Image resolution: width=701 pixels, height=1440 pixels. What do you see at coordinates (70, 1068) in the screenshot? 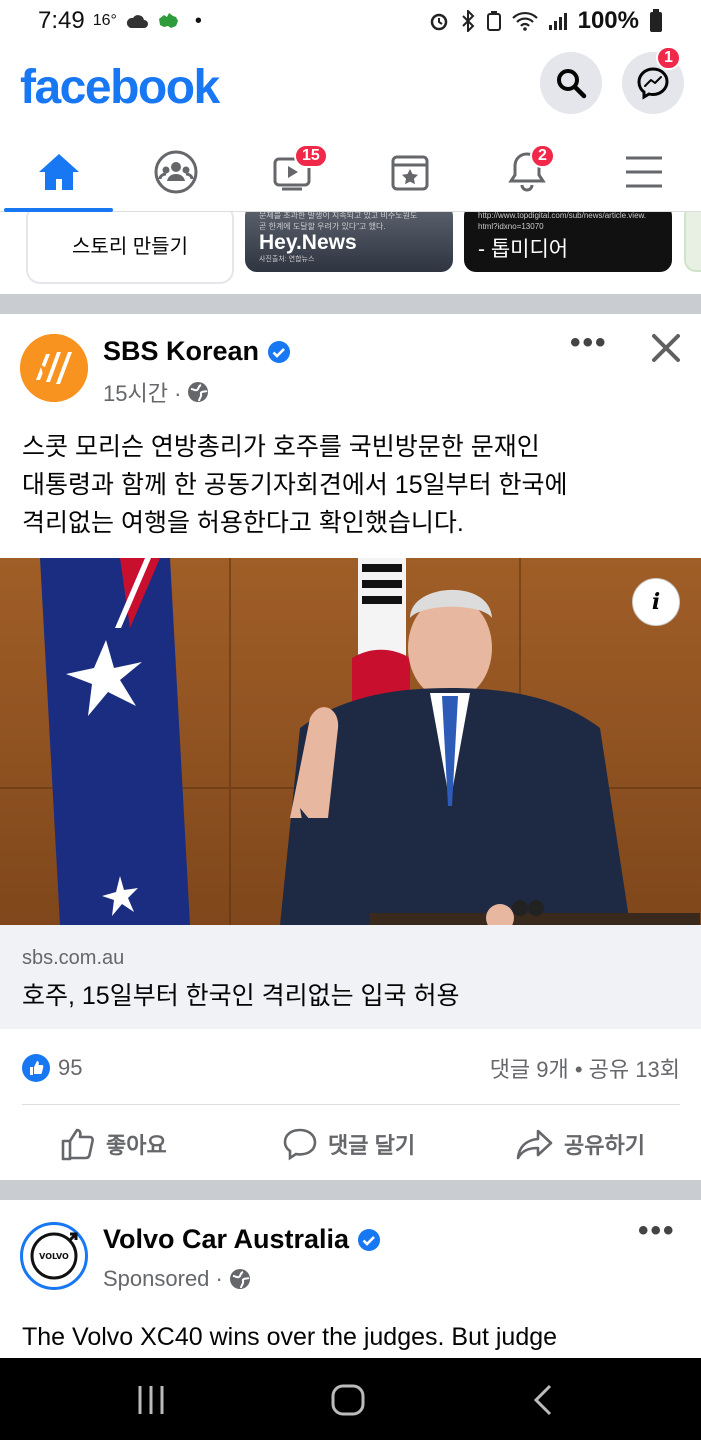
I see `like-count: 95` at bounding box center [70, 1068].